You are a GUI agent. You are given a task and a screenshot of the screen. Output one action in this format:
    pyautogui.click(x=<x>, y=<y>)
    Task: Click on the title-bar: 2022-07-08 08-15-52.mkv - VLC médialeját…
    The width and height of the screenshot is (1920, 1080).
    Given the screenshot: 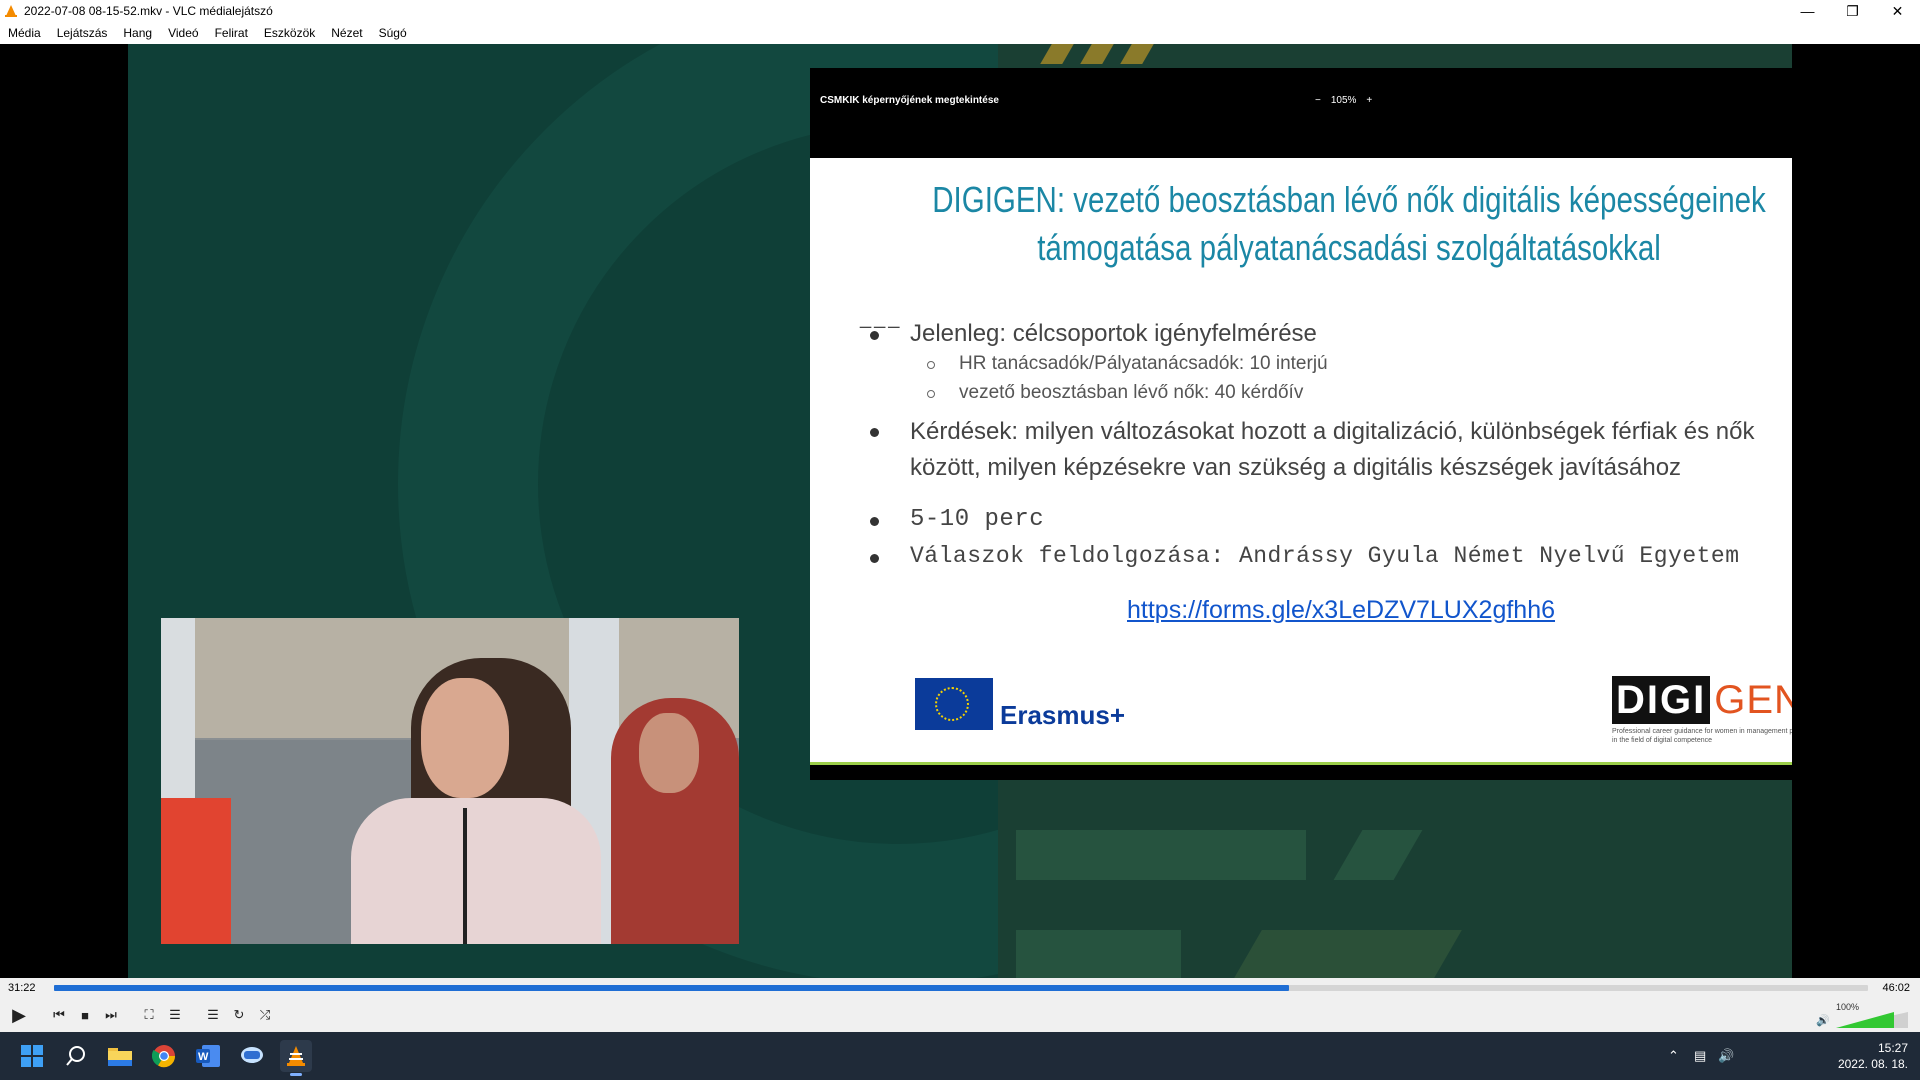 What is the action you would take?
    pyautogui.click(x=960, y=11)
    